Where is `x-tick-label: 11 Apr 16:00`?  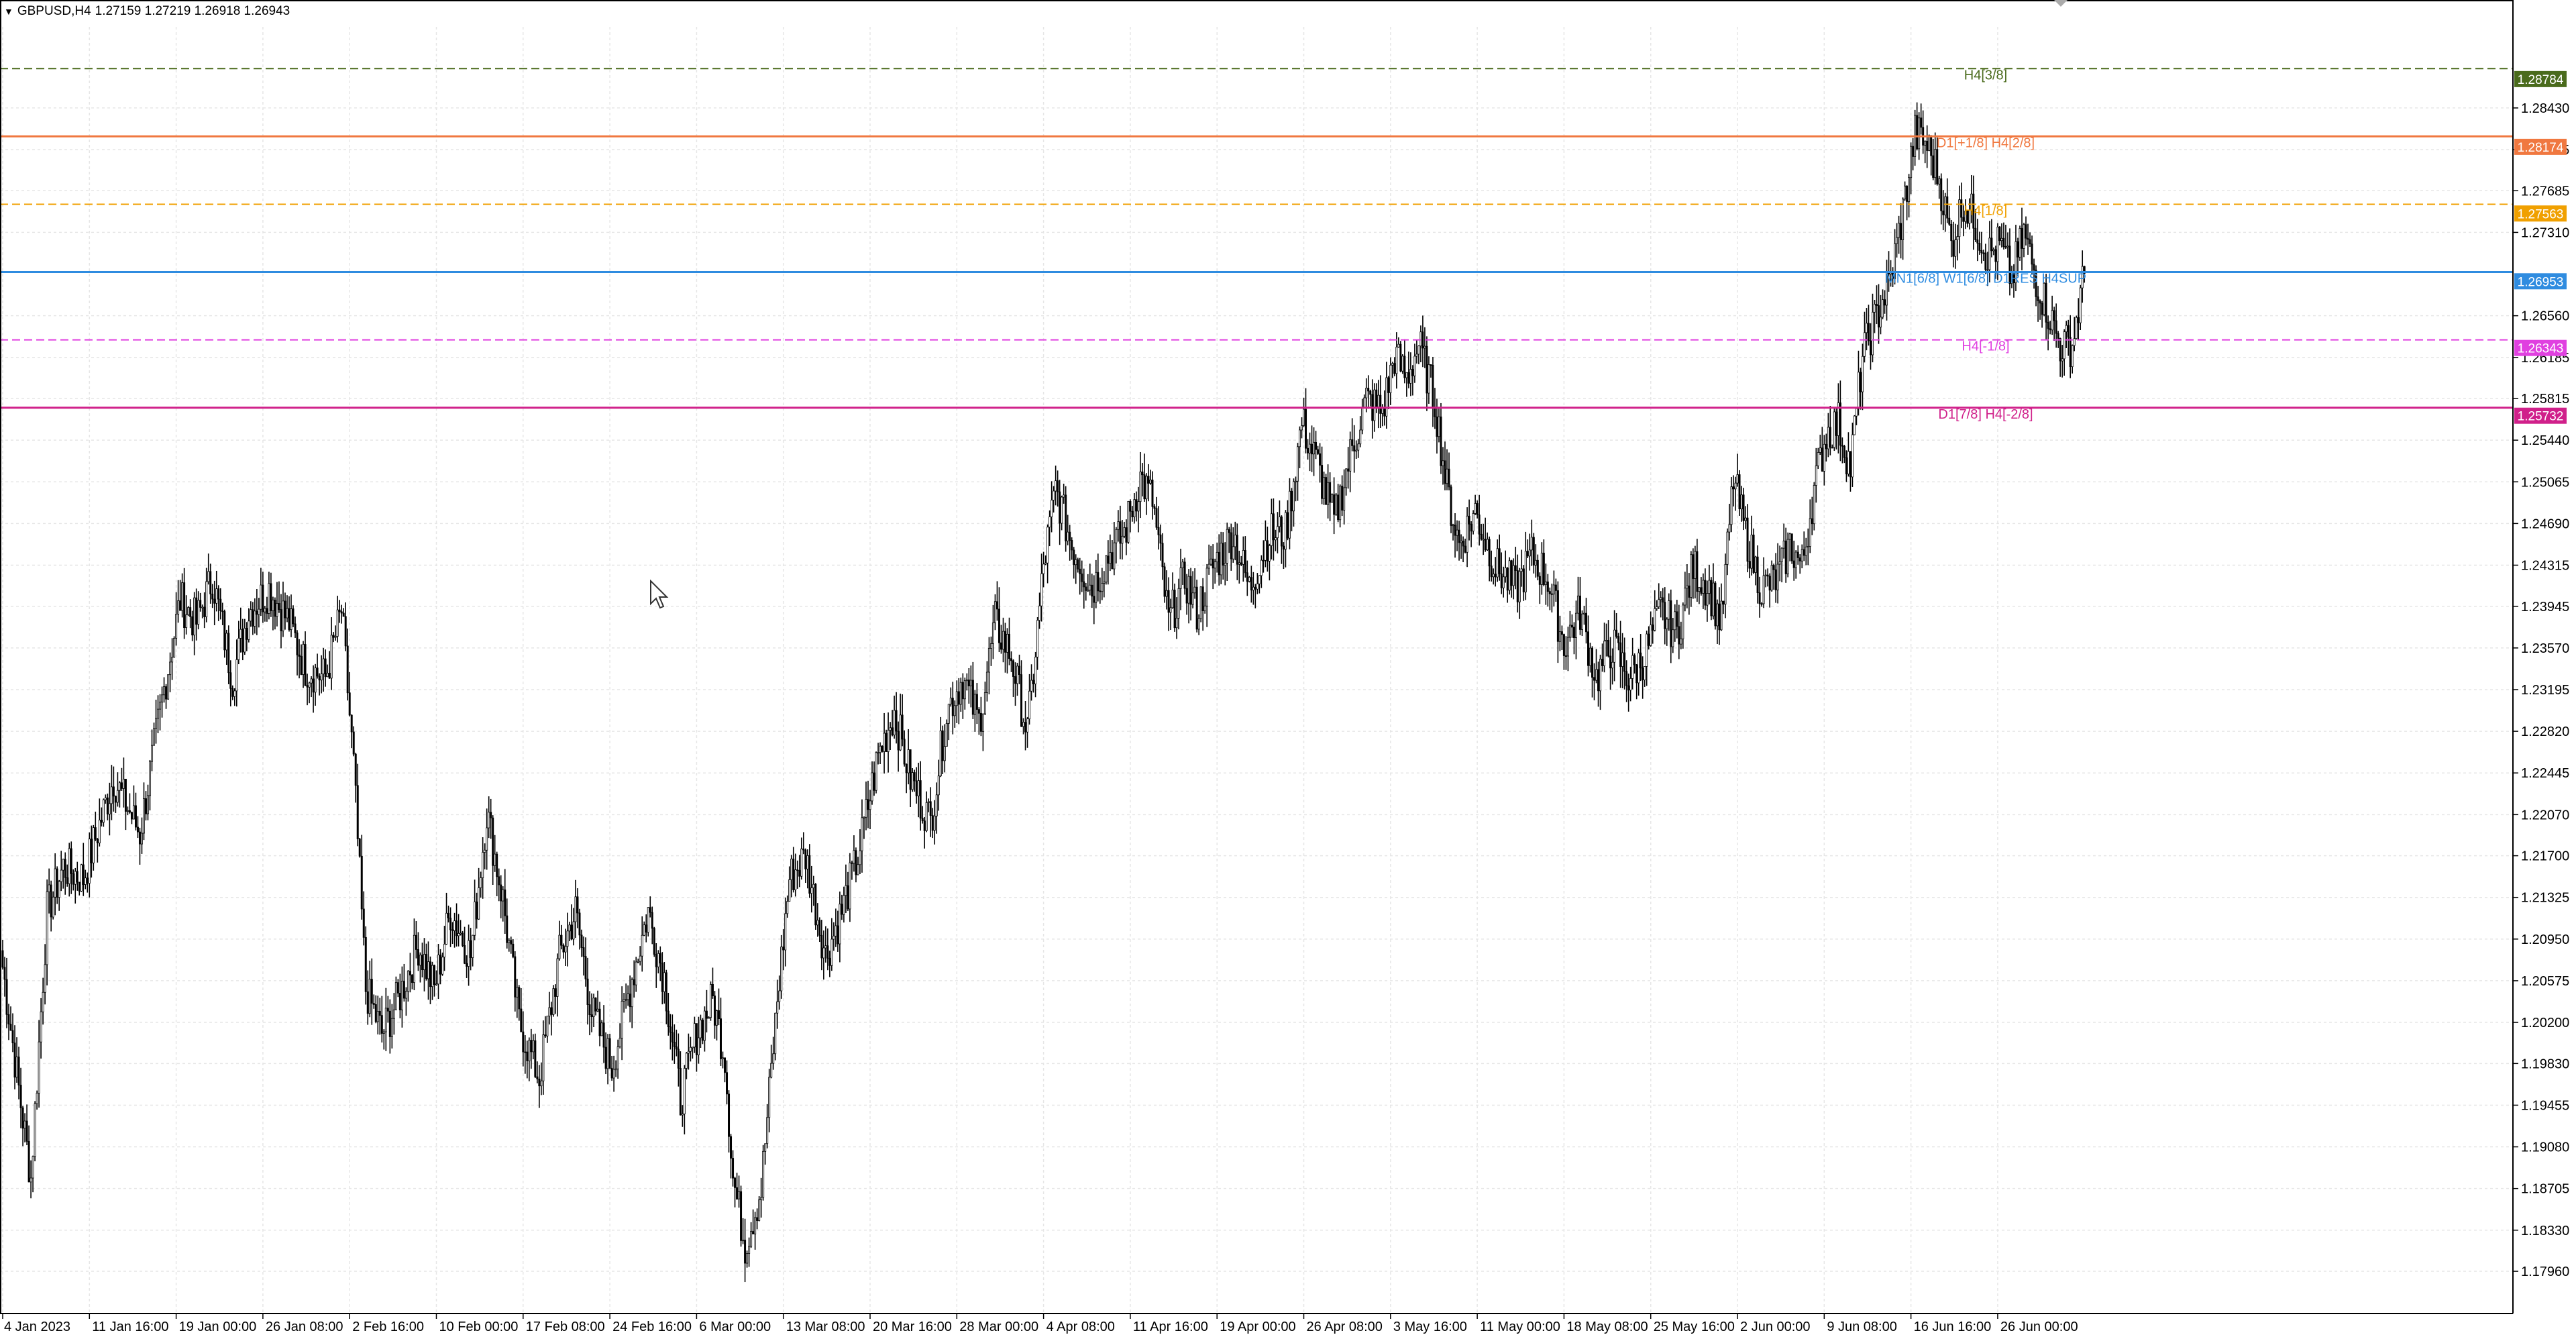
x-tick-label: 11 Apr 16:00 is located at coordinates (1170, 1327).